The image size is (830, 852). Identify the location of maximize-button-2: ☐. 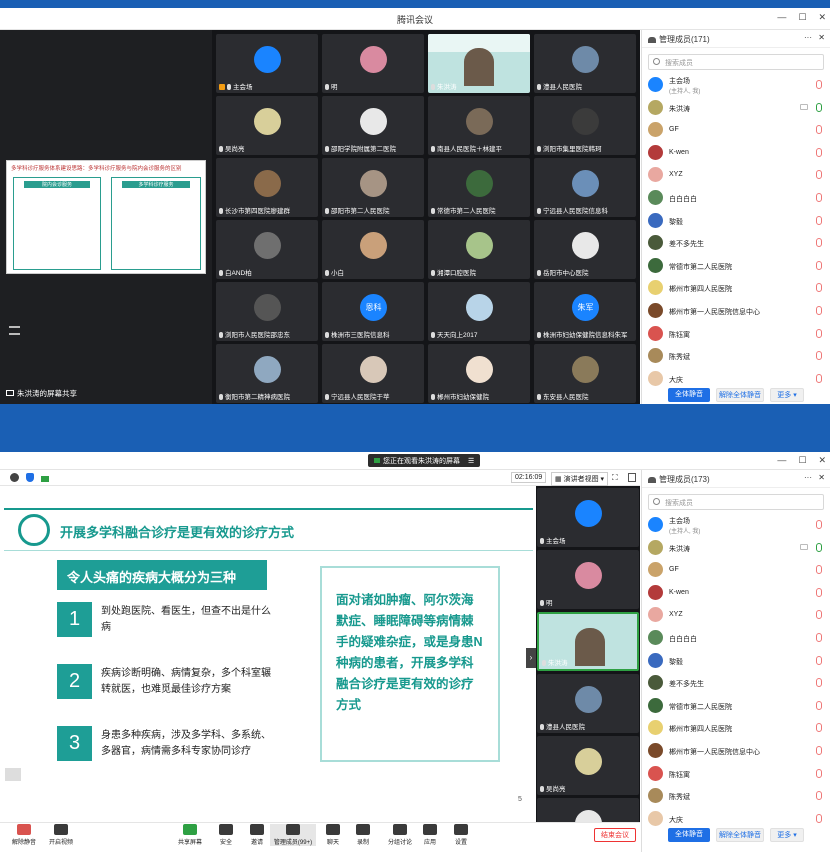
(802, 460).